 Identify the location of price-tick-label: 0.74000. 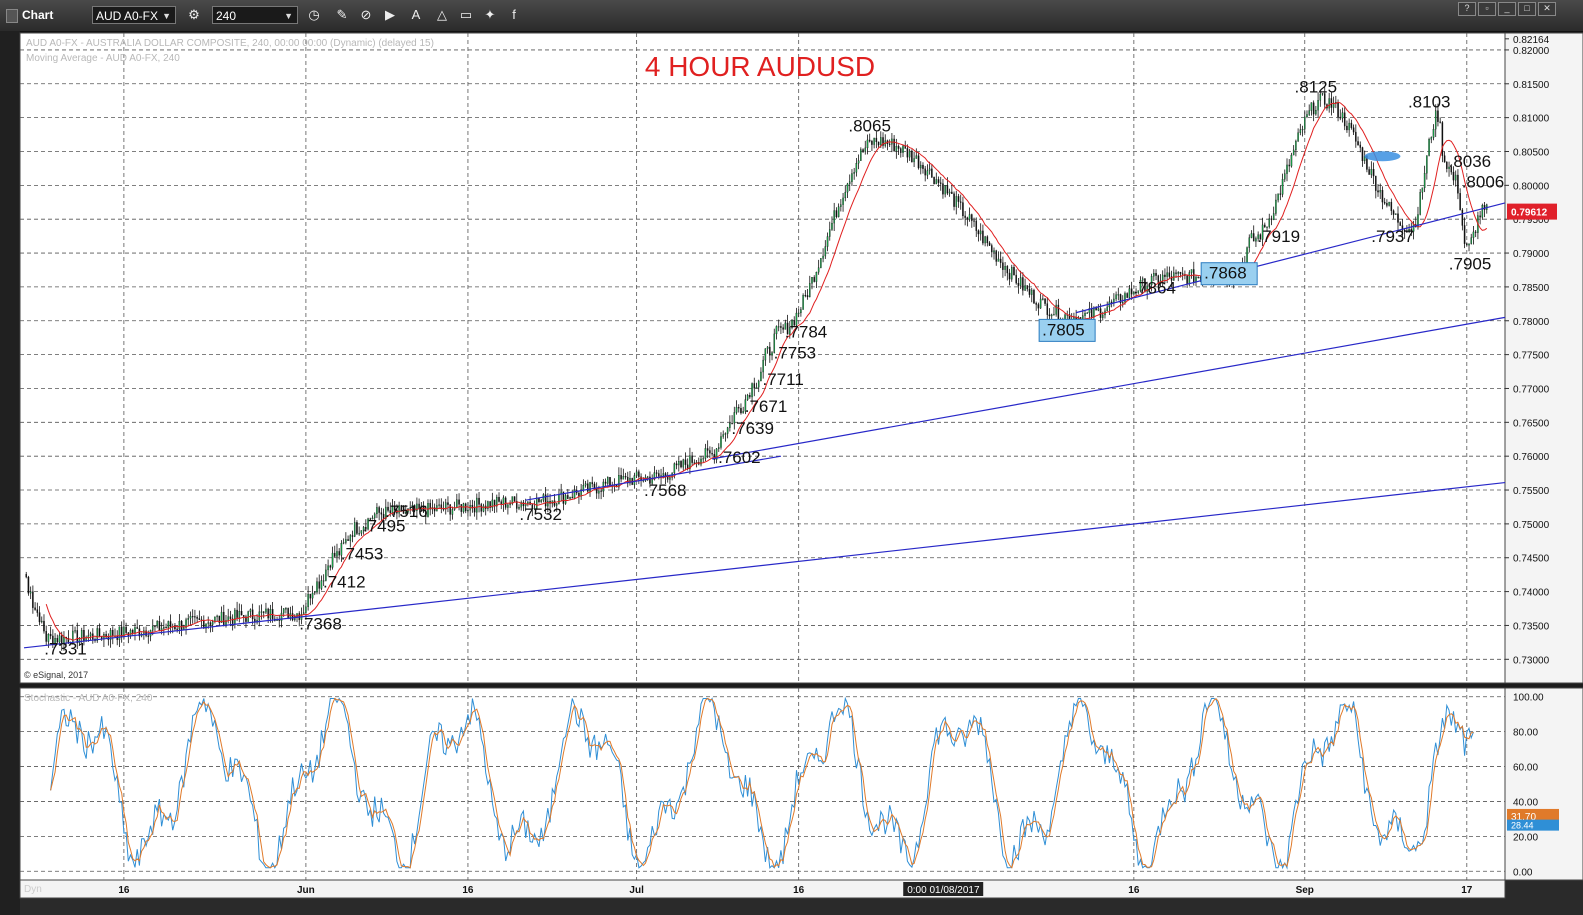
(1531, 593).